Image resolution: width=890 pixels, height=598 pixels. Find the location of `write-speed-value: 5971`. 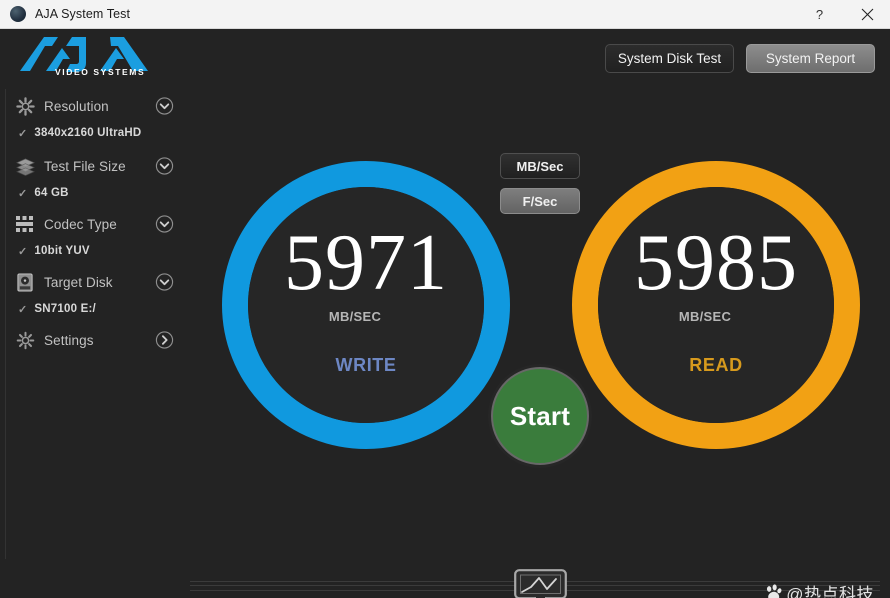

write-speed-value: 5971 is located at coordinates (366, 263).